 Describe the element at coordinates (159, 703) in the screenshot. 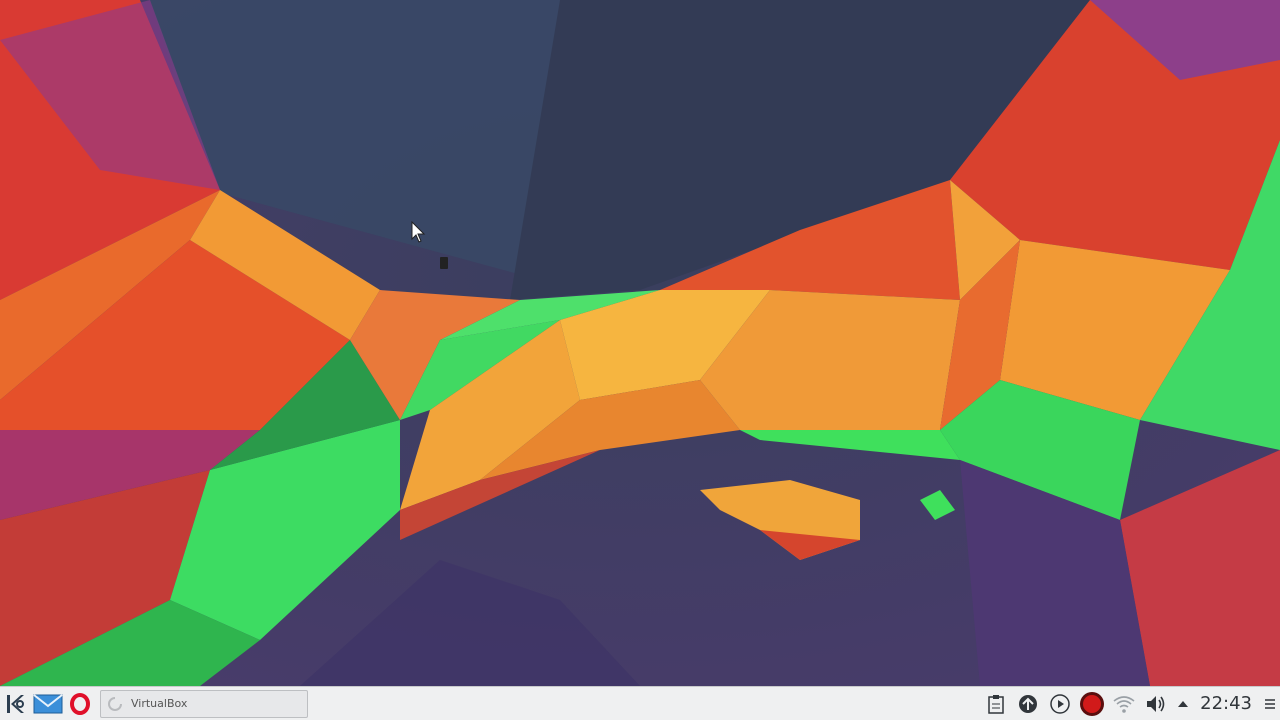

I see `task-label: VirtualBox` at that location.